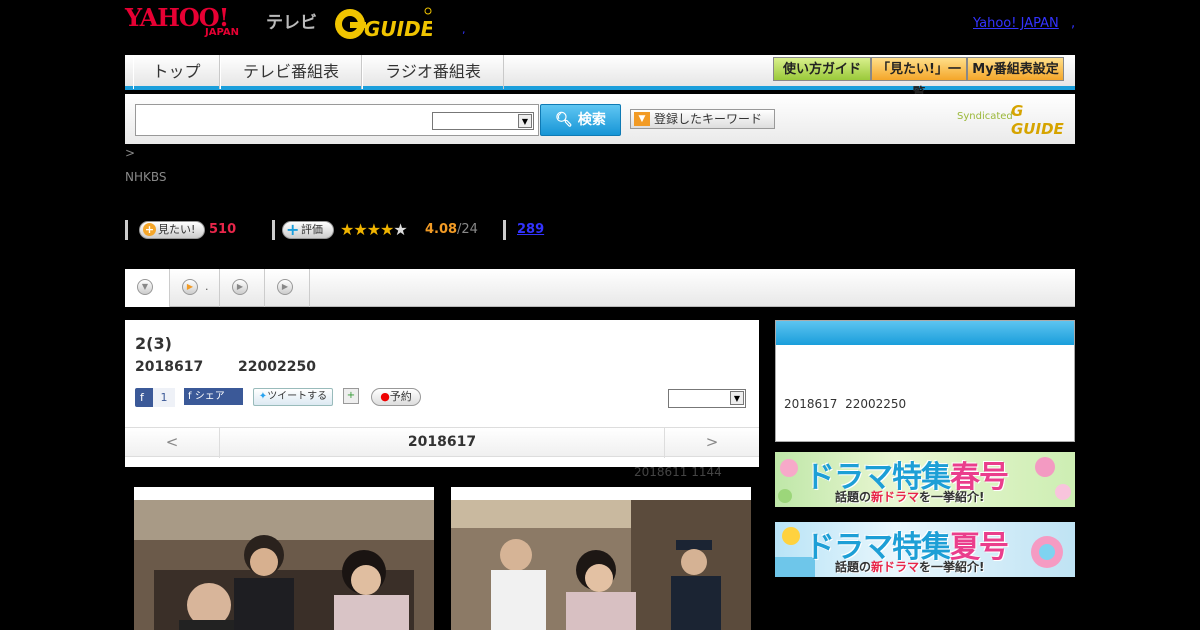 The image size is (1200, 630). Describe the element at coordinates (530, 229) in the screenshot. I see `review-count-link: 289` at that location.